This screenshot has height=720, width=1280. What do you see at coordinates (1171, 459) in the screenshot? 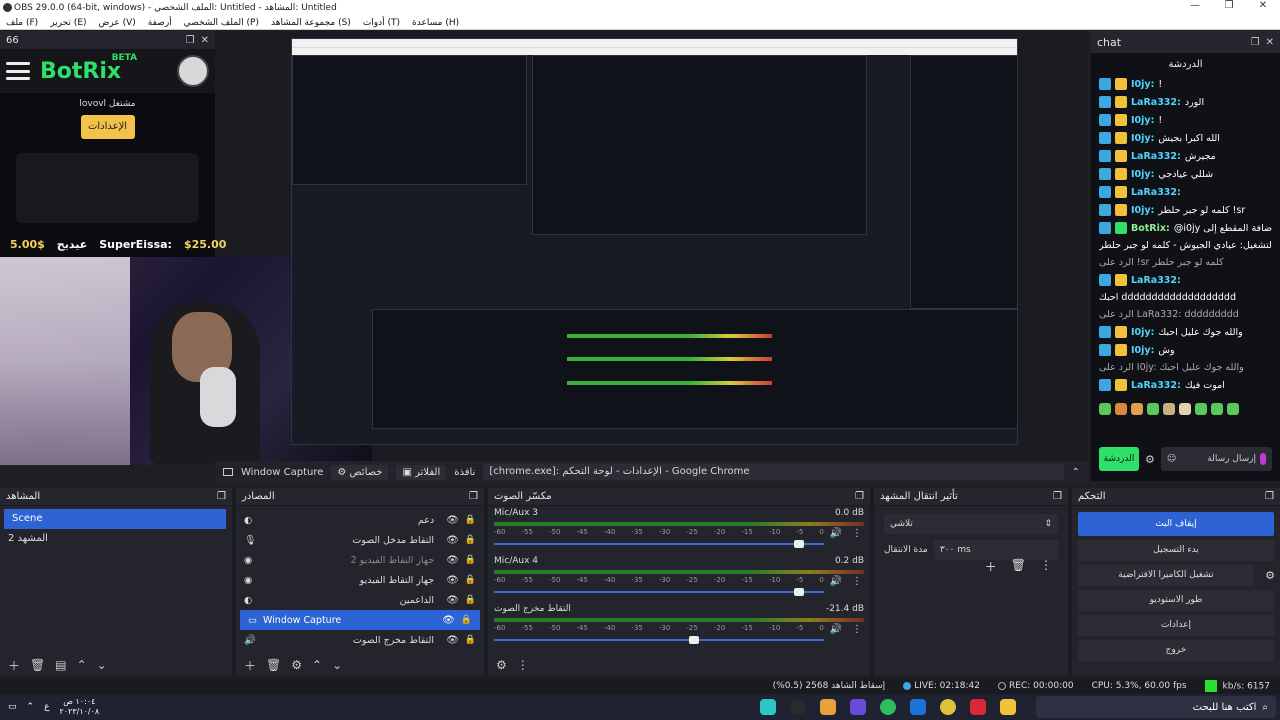
I see `emoji-icon: ☺` at bounding box center [1171, 459].